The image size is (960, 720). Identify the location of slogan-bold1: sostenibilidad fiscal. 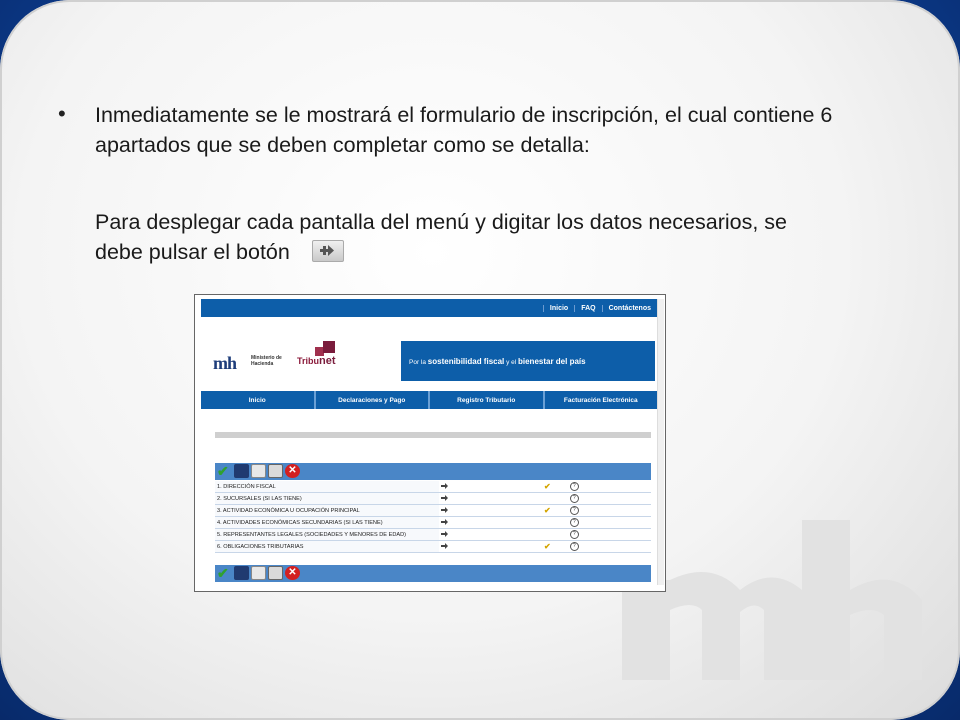
(466, 361).